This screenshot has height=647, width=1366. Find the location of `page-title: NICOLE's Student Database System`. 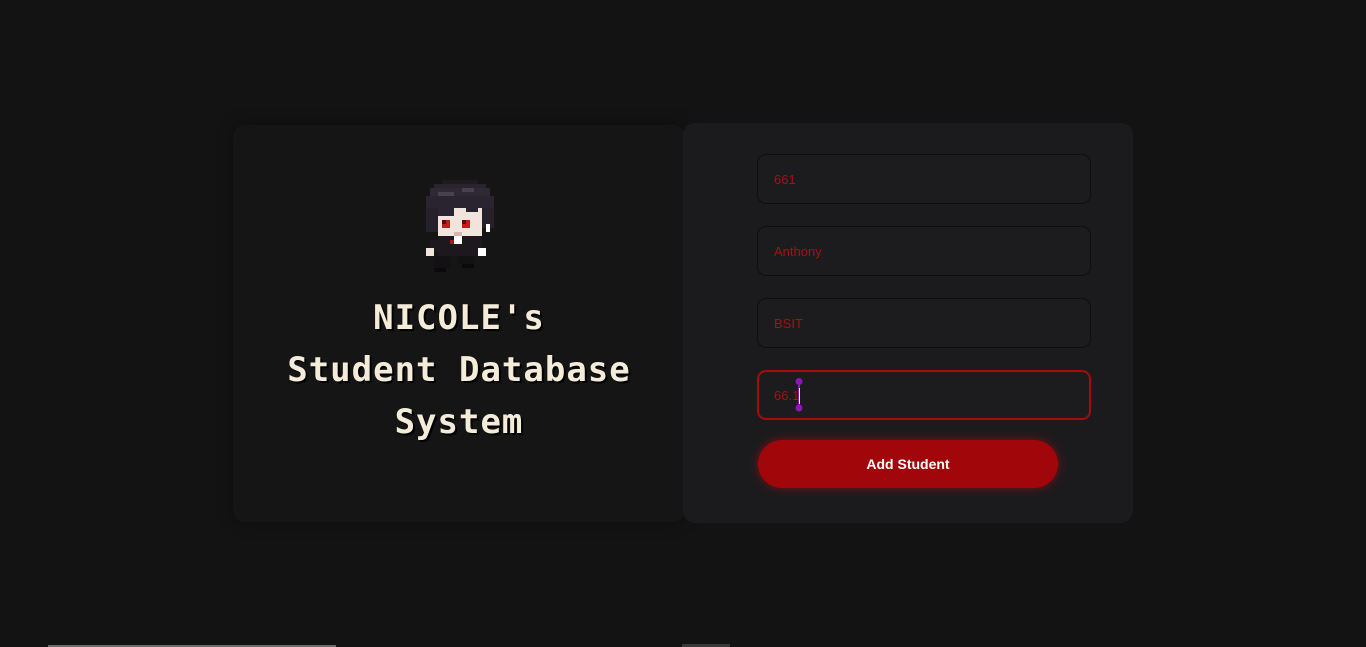

page-title: NICOLE's Student Database System is located at coordinates (459, 370).